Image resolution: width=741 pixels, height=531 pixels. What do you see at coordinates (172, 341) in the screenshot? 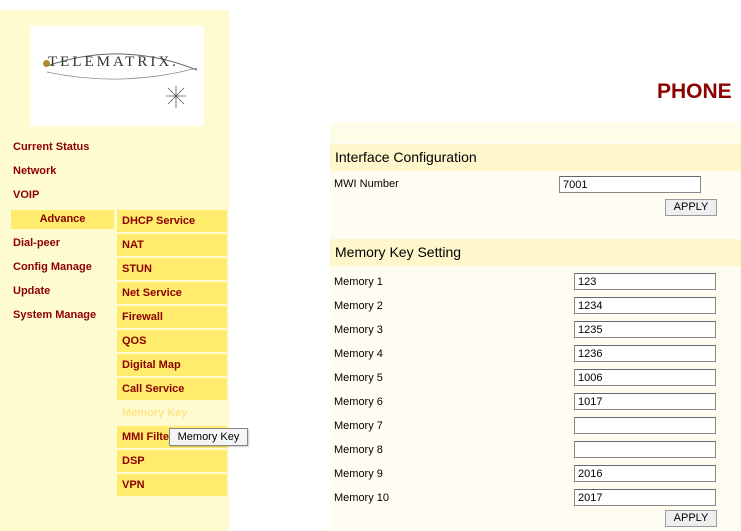
I see `submenu-qos: QOS` at bounding box center [172, 341].